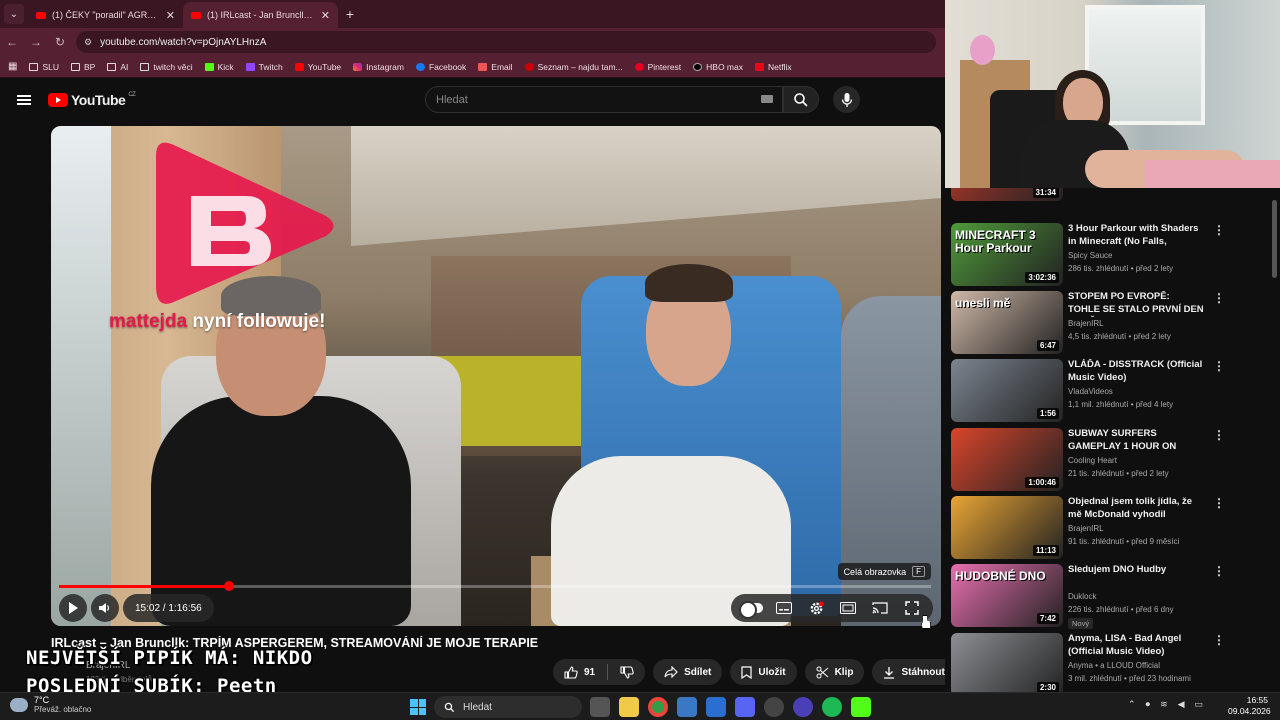 This screenshot has height=720, width=1280. What do you see at coordinates (1082, 596) in the screenshot?
I see `recommendation-channel: Duklock` at bounding box center [1082, 596].